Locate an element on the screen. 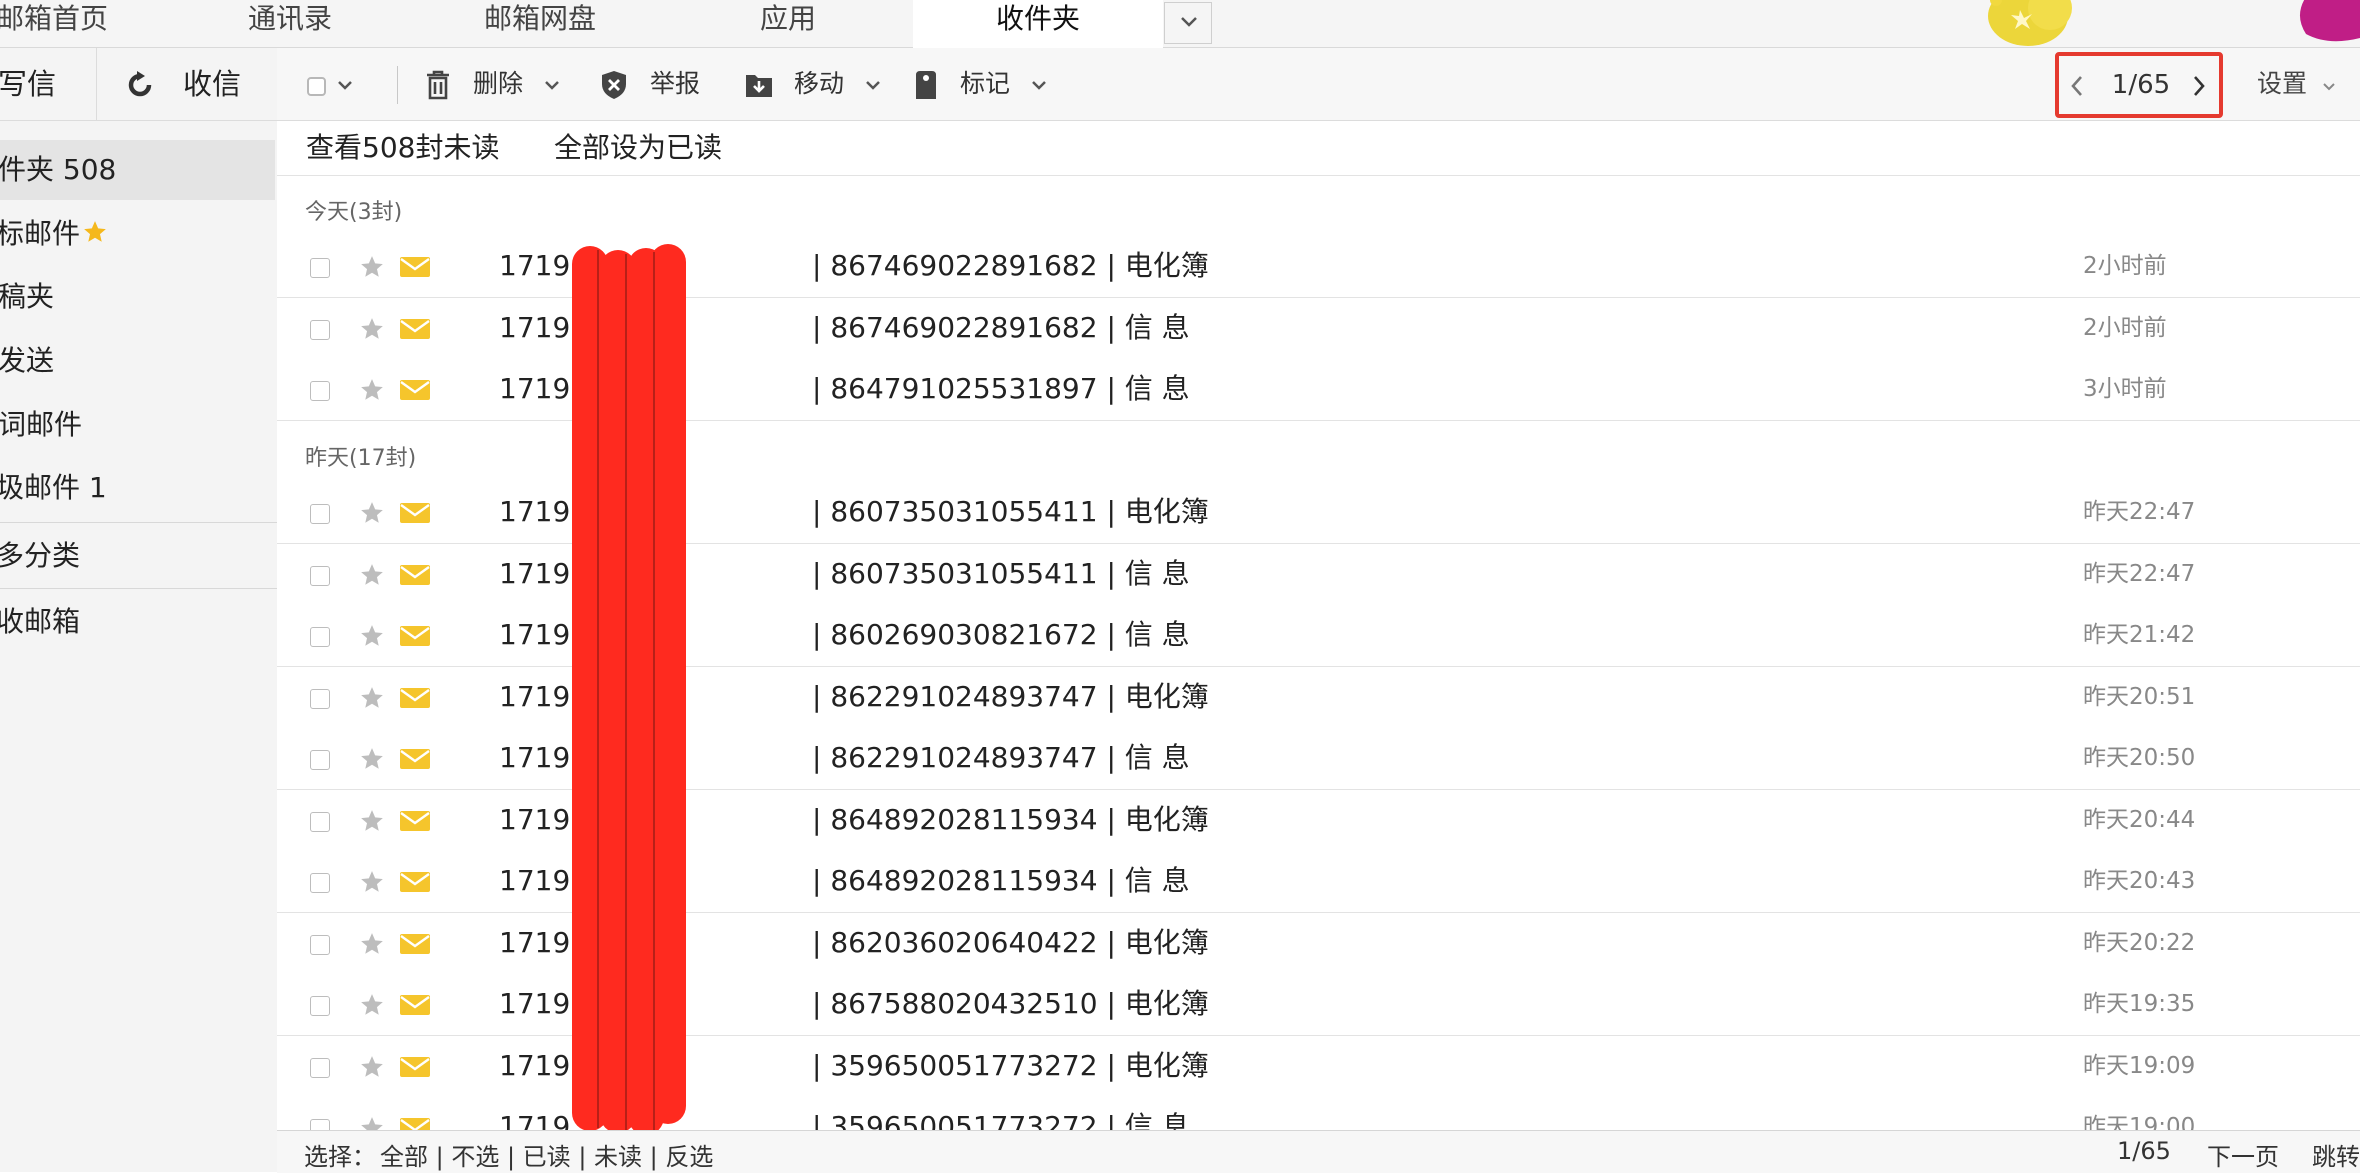 The width and height of the screenshot is (2360, 1173). footer-jump-link: 跳转 is located at coordinates (2336, 1154).